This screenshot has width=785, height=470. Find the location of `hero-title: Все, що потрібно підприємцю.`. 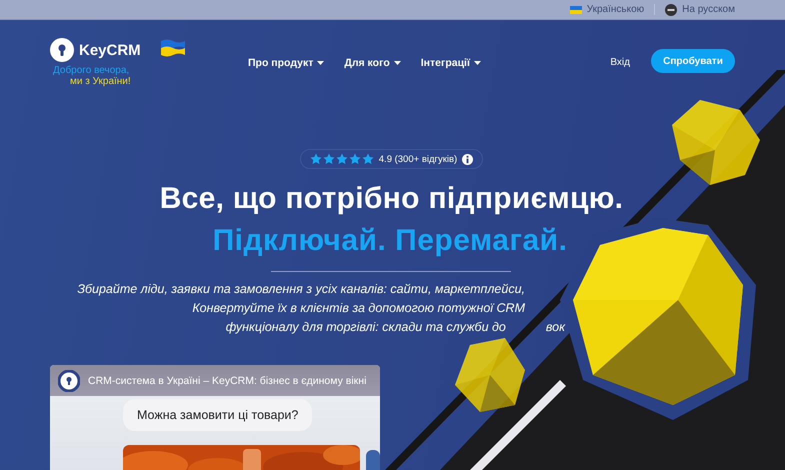

hero-title: Все, що потрібно підприємцю. is located at coordinates (392, 199).